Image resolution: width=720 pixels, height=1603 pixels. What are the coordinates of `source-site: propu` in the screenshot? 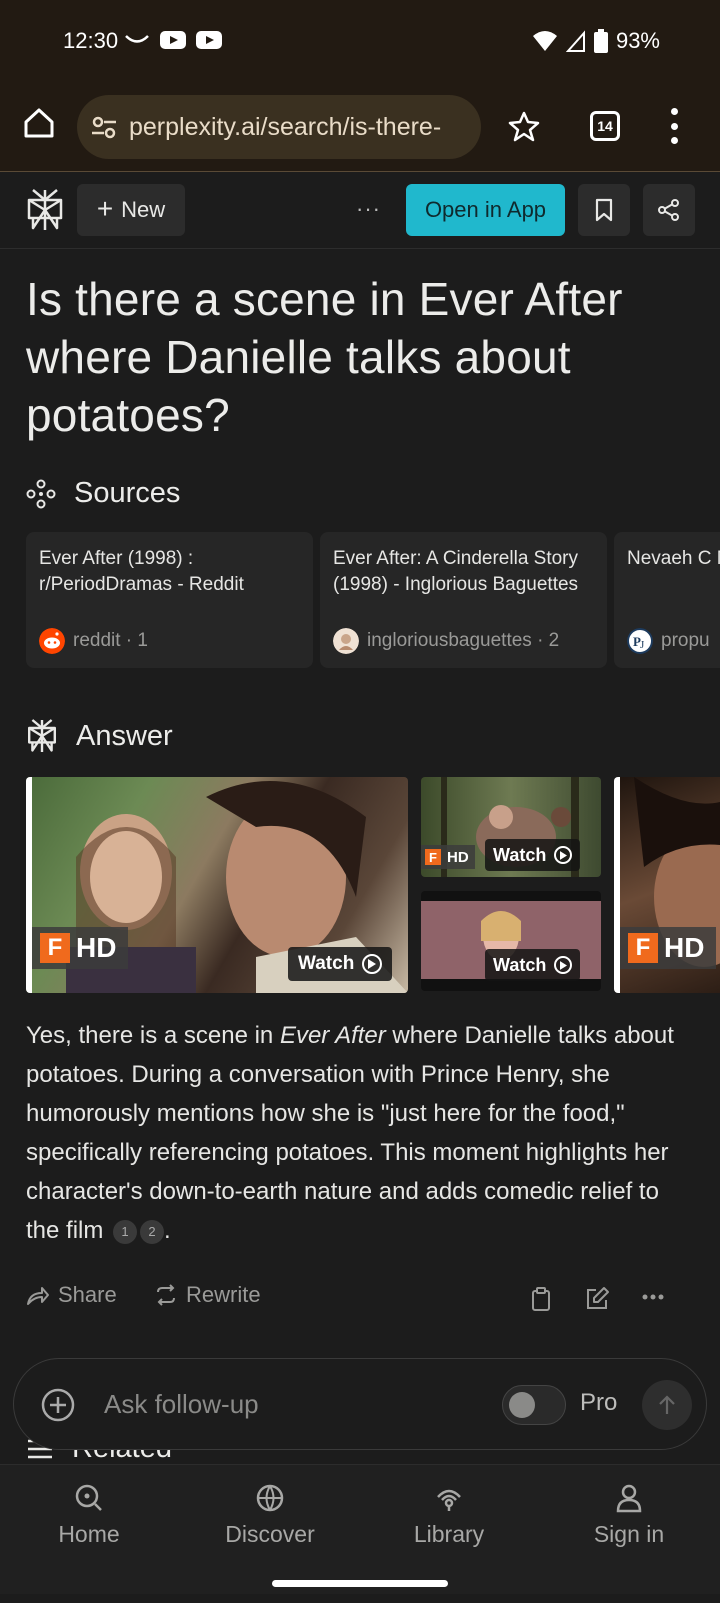 It's located at (685, 640).